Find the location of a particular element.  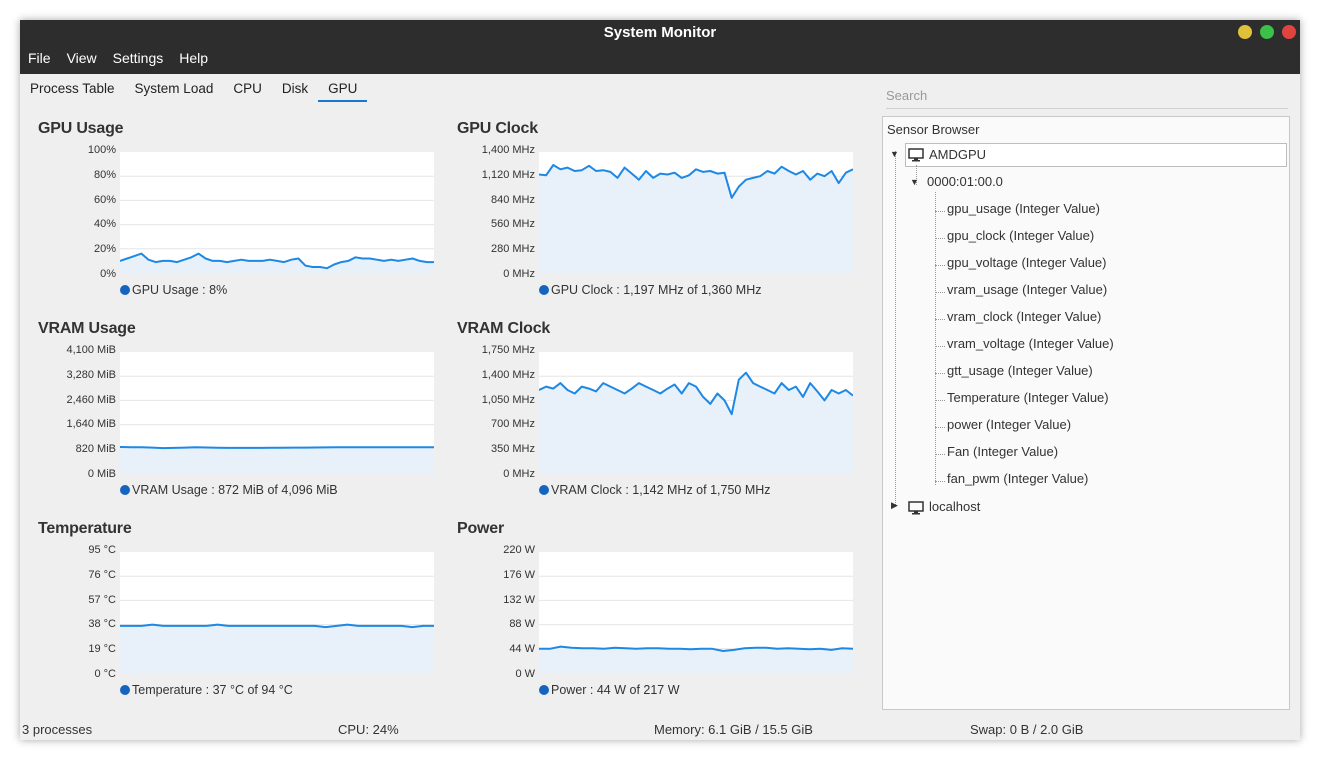

sensor-item: gtt_usage (Integer Value) is located at coordinates (1020, 370).